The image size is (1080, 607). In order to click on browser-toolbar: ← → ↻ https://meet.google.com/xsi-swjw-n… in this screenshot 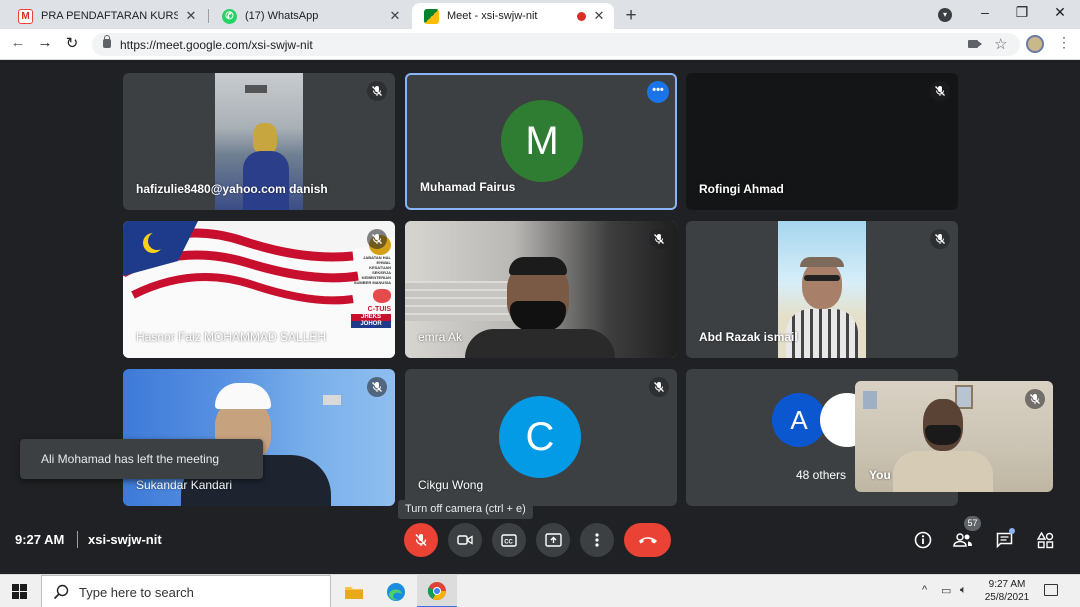, I will do `click(540, 44)`.